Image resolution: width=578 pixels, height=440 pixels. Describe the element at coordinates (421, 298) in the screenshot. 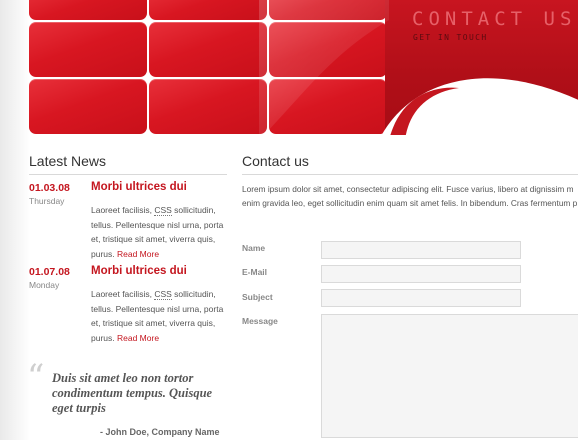

I see `subject-field` at that location.